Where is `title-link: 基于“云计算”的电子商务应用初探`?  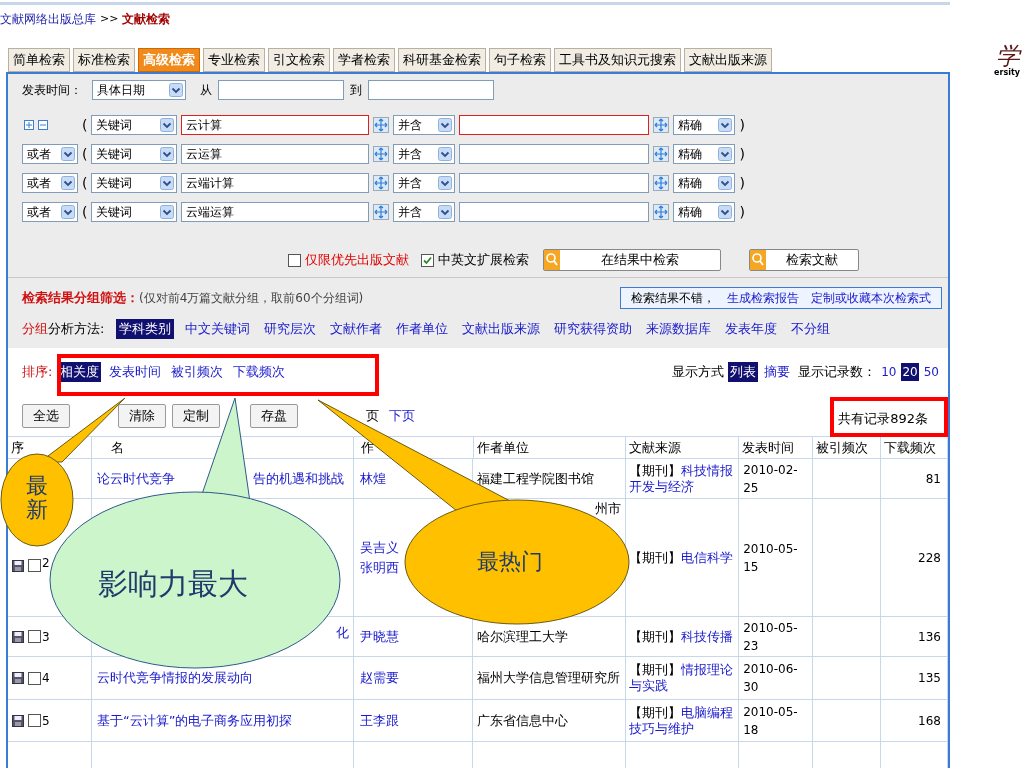
title-link: 基于“云计算”的电子商务应用初探 is located at coordinates (194, 720).